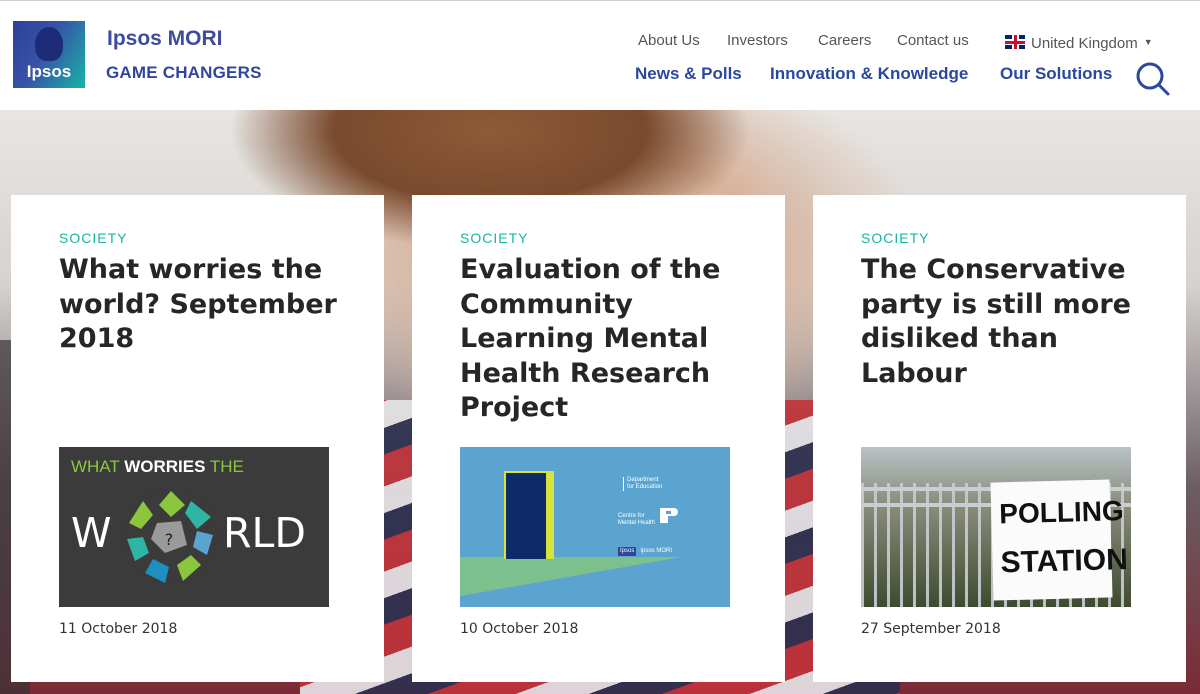 The width and height of the screenshot is (1200, 694). Describe the element at coordinates (91, 533) in the screenshot. I see `thumbnail-word-left: W` at that location.